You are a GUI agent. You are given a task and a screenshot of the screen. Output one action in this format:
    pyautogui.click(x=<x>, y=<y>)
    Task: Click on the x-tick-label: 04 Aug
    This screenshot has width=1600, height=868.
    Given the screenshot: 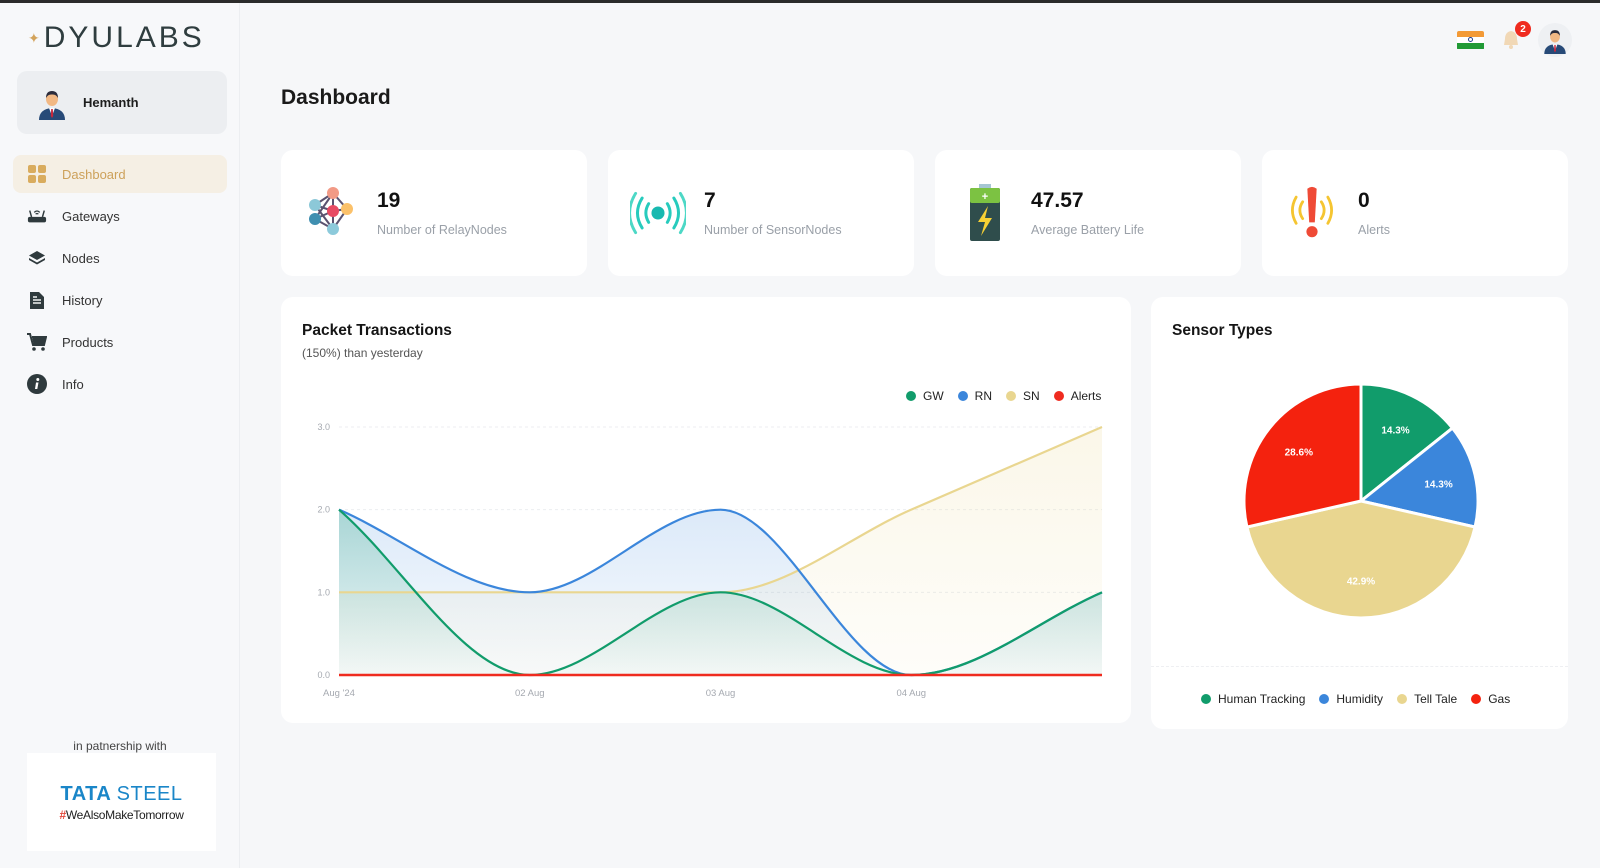 What is the action you would take?
    pyautogui.click(x=911, y=693)
    